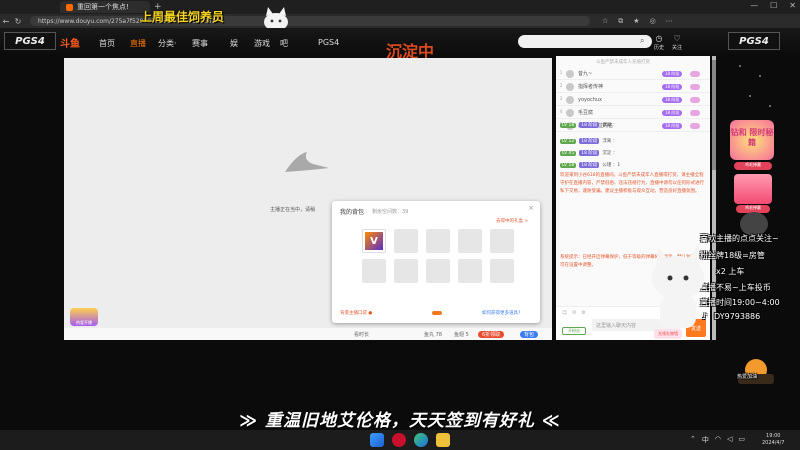 The width and height of the screenshot is (800, 450). Describe the element at coordinates (531, 208) in the screenshot. I see `close-icon: ×` at that location.